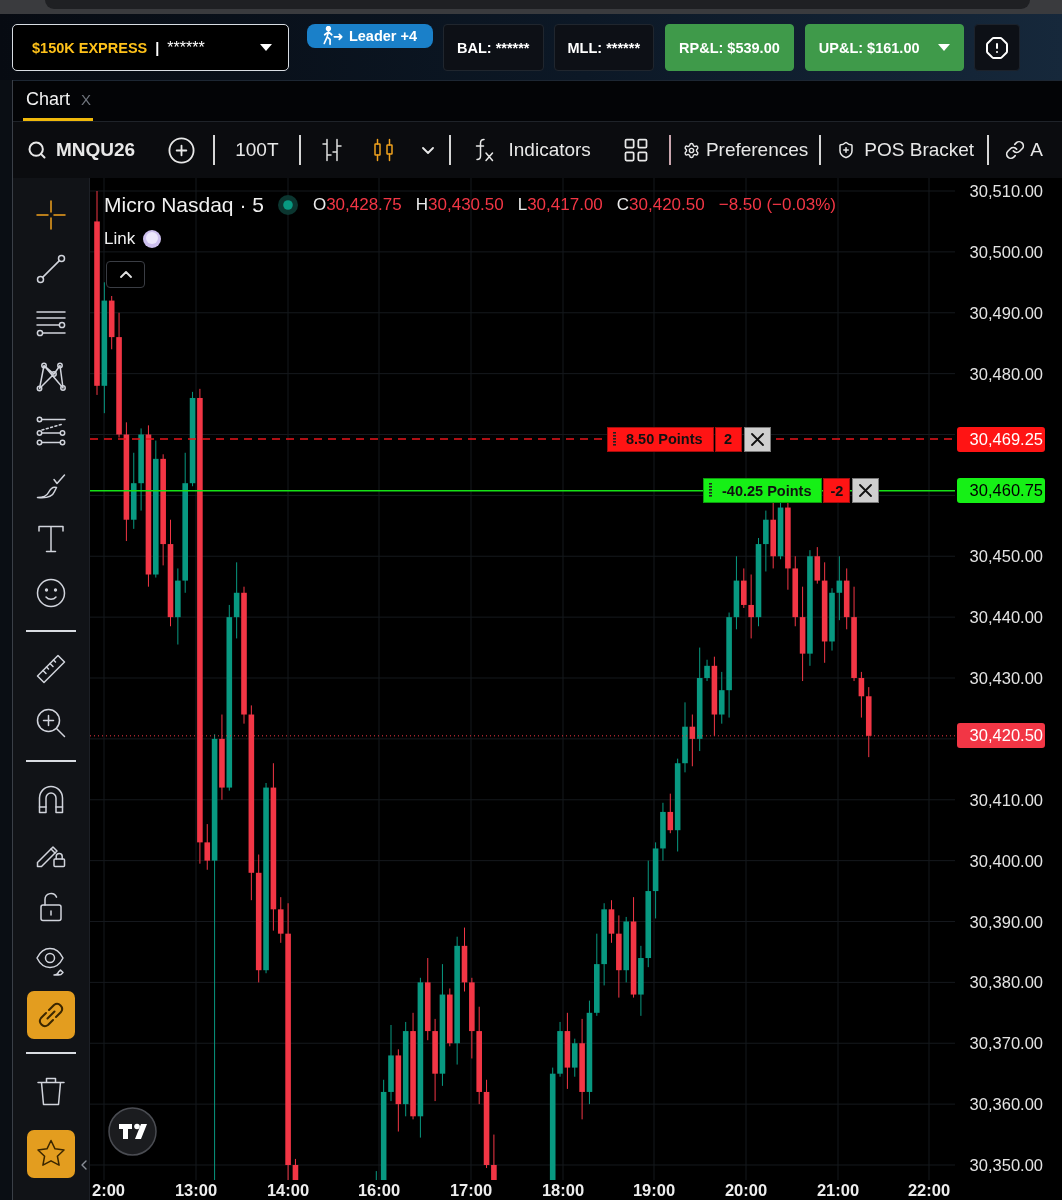 The width and height of the screenshot is (1062, 1200). What do you see at coordinates (51, 1091) in the screenshot?
I see `trash-icon` at bounding box center [51, 1091].